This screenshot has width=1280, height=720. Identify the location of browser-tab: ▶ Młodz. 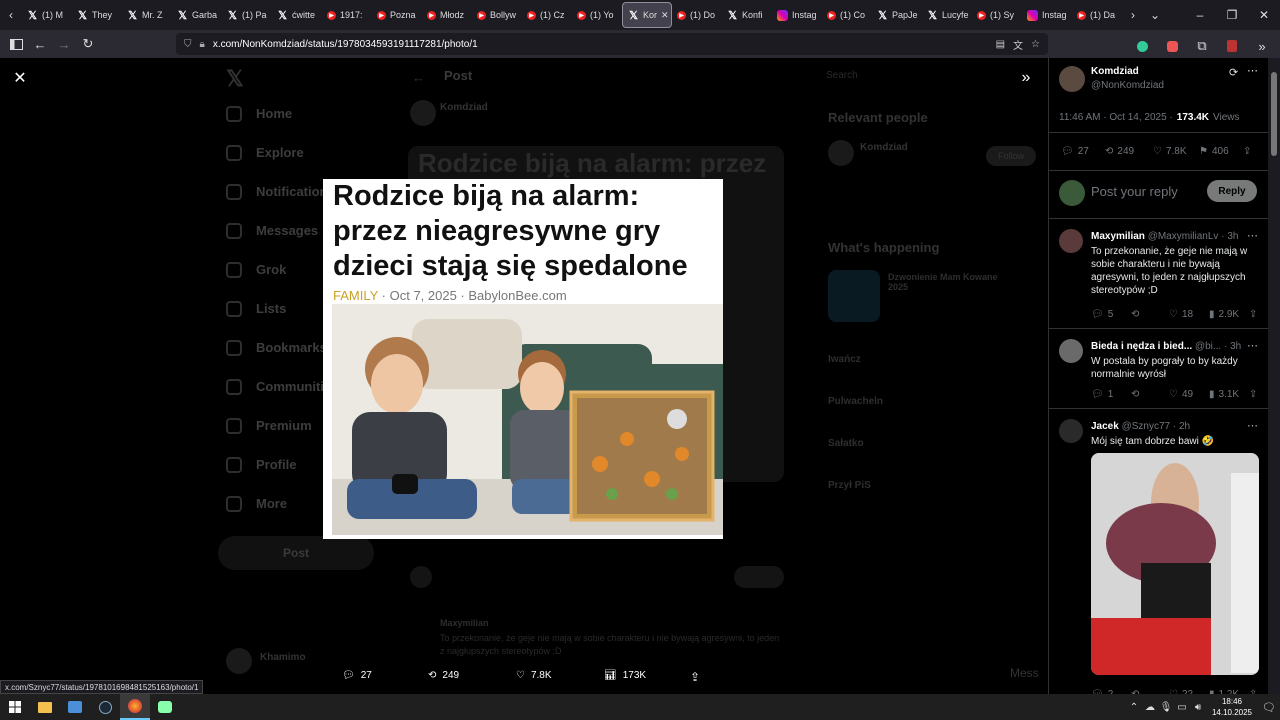
(447, 15).